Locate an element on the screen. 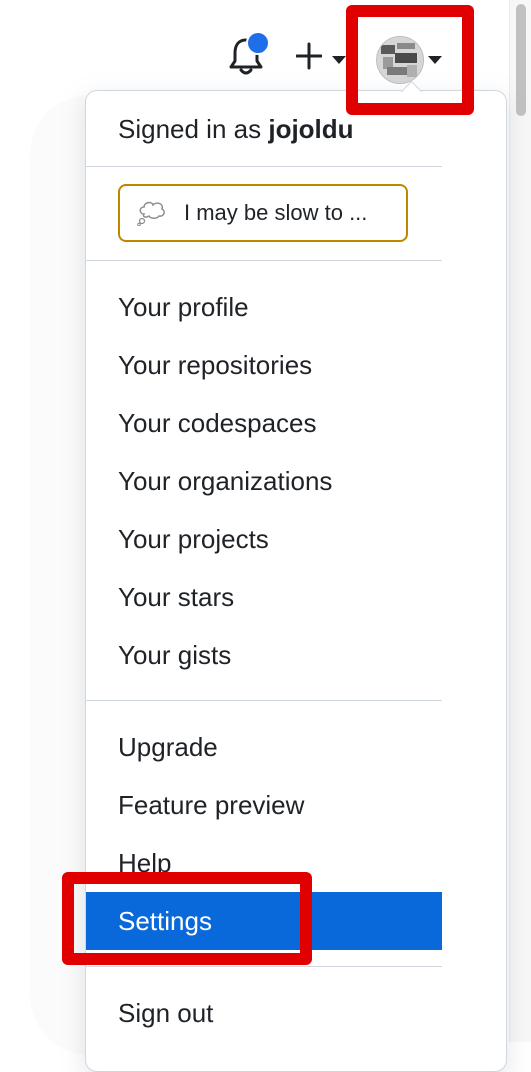 The height and width of the screenshot is (1072, 531). signed-in-header: Signed in as jojoldu is located at coordinates (236, 129).